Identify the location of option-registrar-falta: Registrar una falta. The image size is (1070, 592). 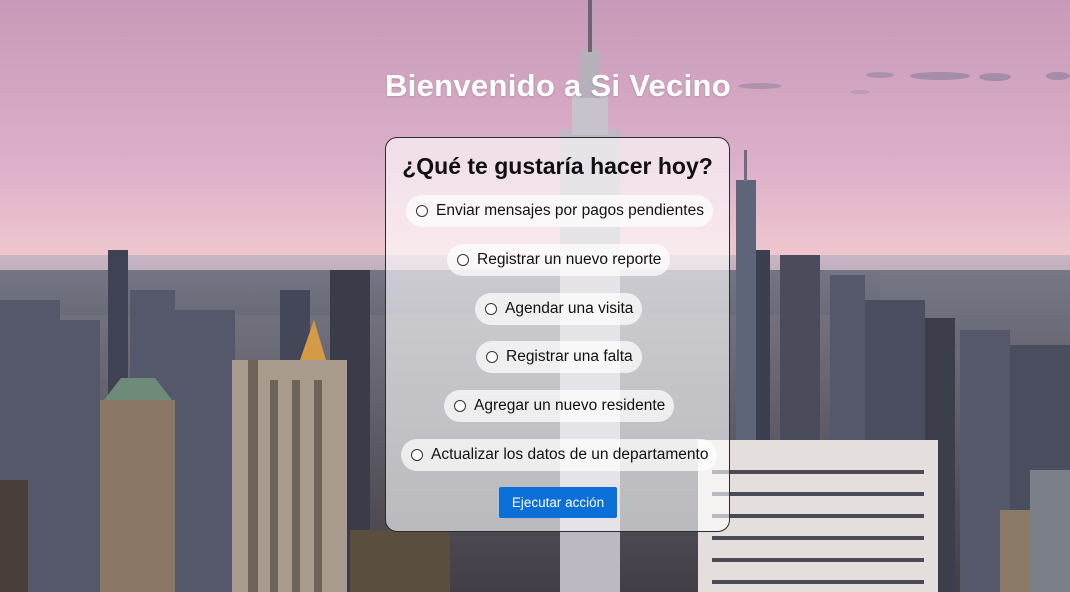
(559, 357).